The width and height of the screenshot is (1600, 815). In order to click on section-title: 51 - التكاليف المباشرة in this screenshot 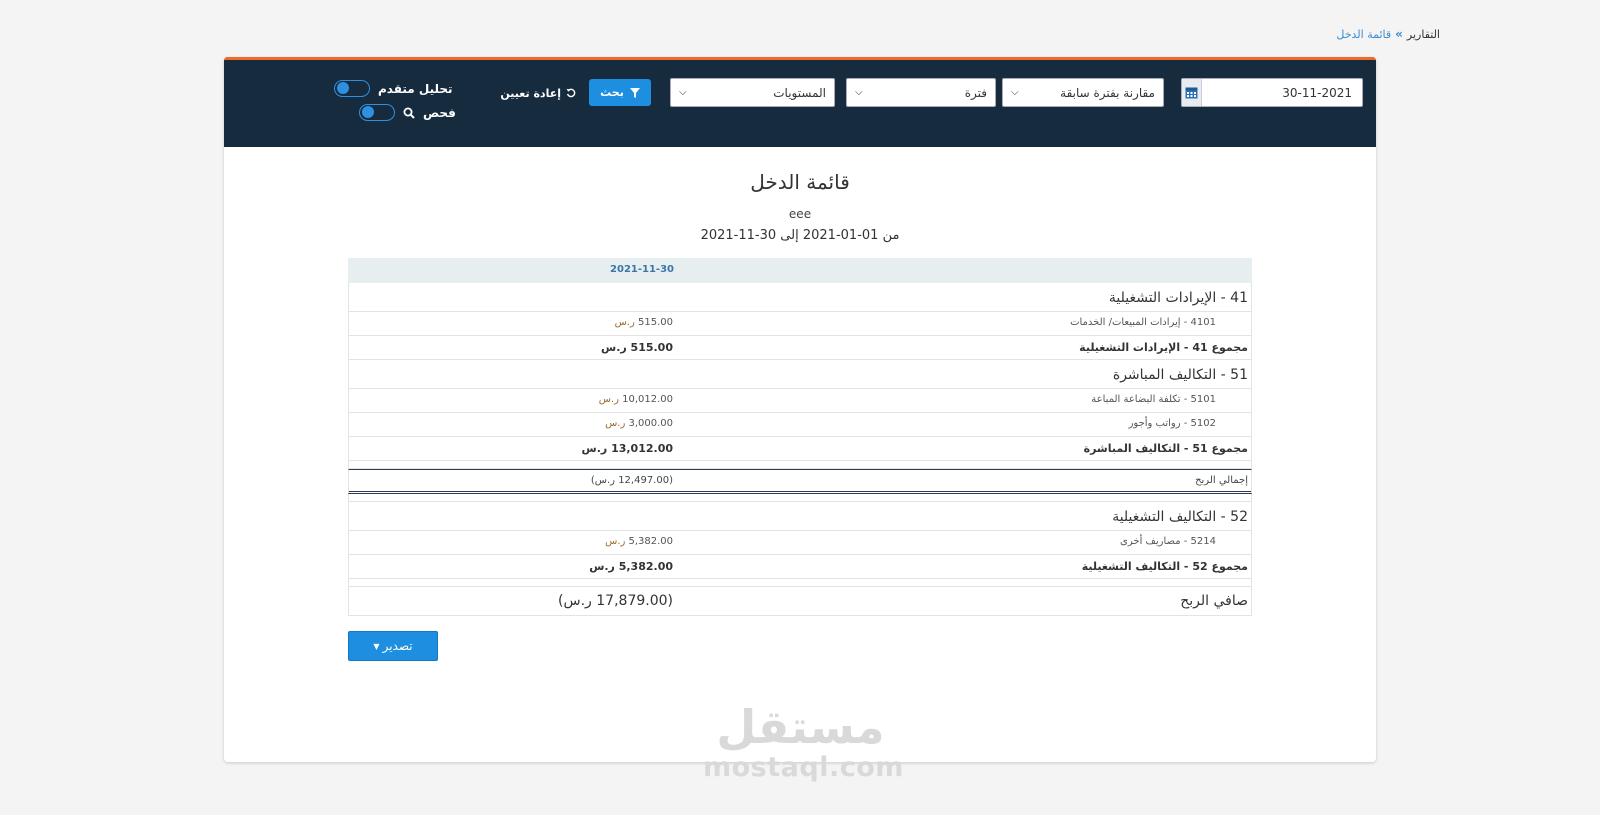, I will do `click(1180, 375)`.